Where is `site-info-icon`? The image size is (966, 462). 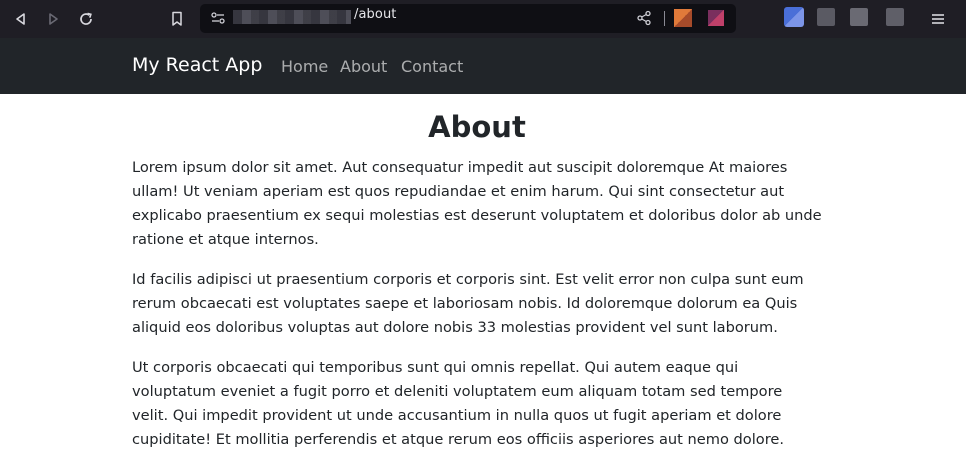 site-info-icon is located at coordinates (218, 18).